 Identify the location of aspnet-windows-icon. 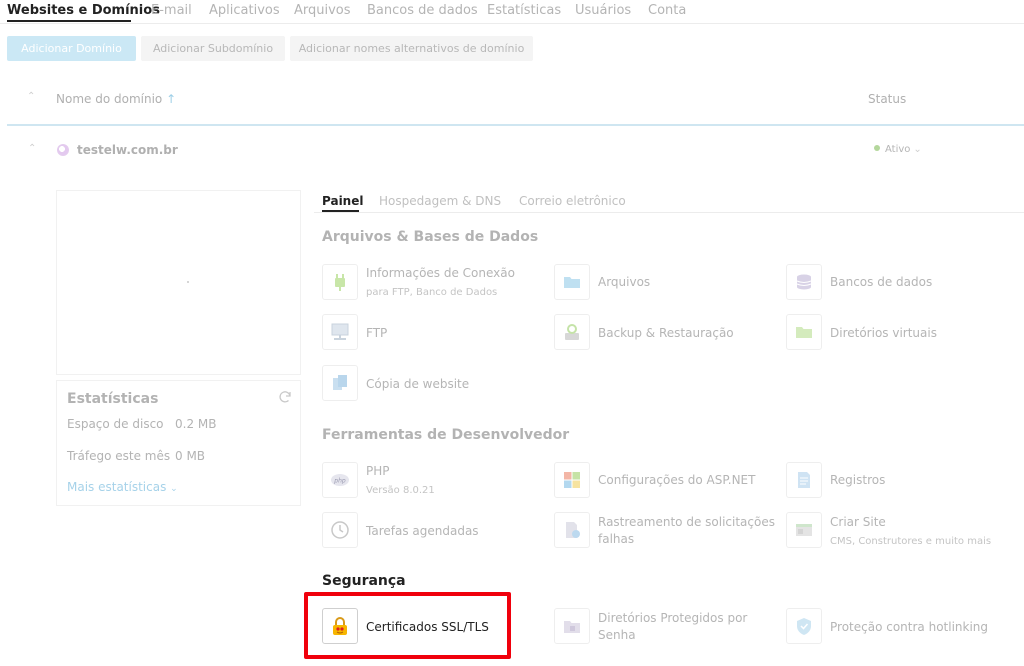
(572, 480).